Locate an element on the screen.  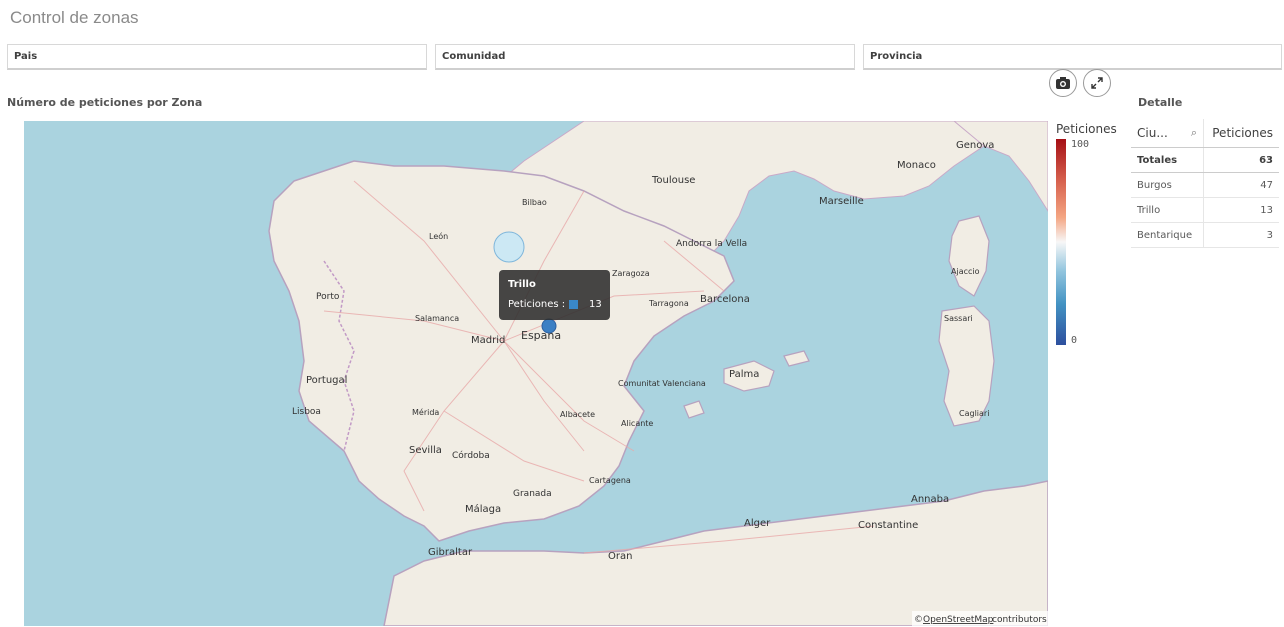
table-cell-city: Bentarique is located at coordinates (1167, 235).